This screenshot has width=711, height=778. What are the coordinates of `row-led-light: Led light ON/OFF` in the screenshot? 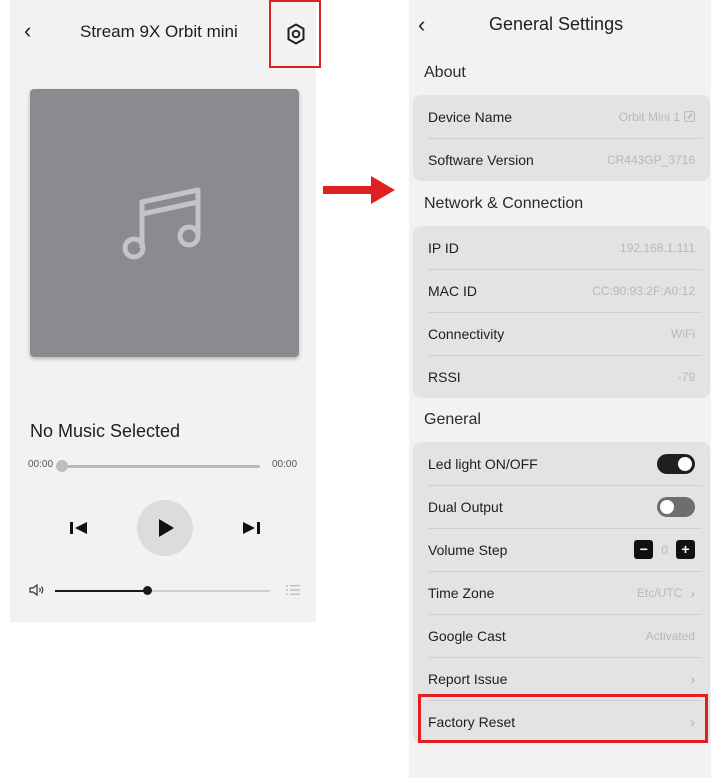 It's located at (561, 463).